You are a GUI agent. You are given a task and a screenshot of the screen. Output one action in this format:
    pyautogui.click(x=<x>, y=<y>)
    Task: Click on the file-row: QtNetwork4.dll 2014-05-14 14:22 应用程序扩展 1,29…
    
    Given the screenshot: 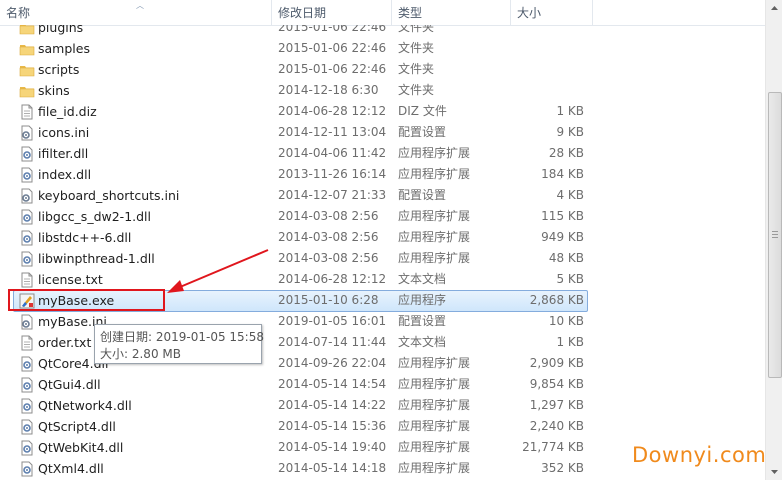 What is the action you would take?
    pyautogui.click(x=382, y=405)
    